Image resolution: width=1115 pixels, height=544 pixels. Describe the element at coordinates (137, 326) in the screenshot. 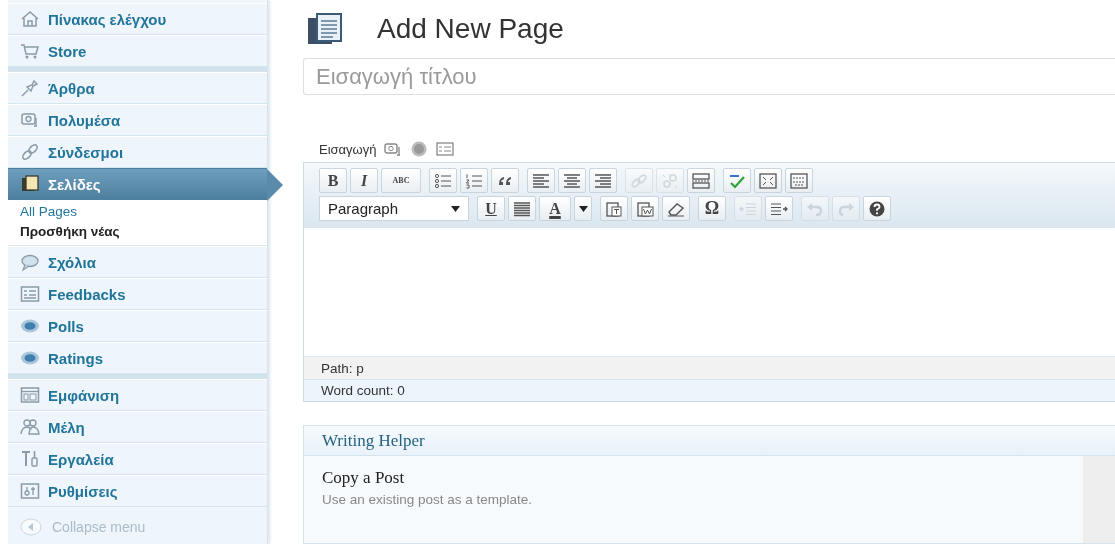

I see `sidebar-item: Polls` at that location.